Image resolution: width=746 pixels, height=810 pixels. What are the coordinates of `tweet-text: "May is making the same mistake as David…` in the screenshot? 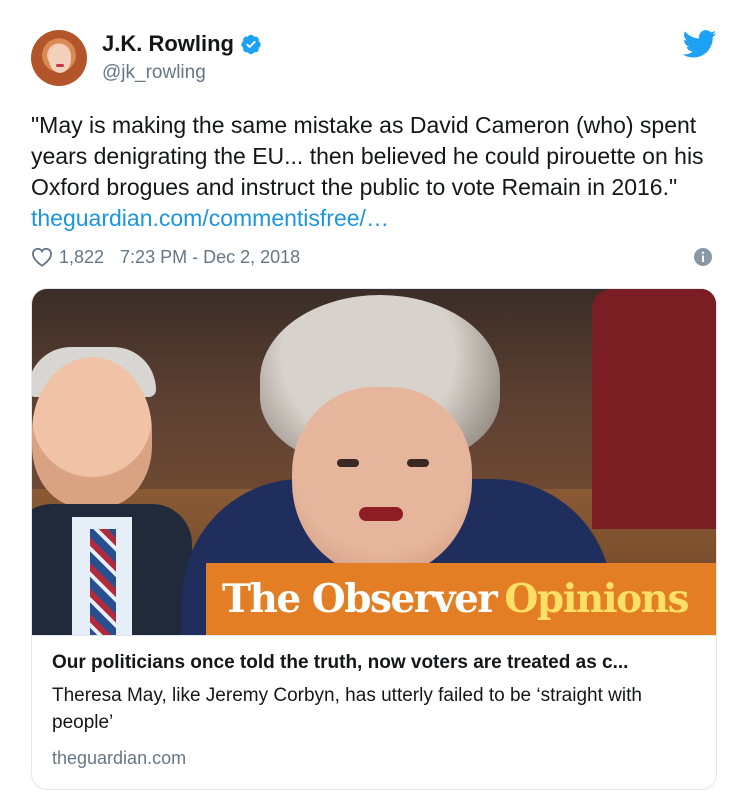 It's located at (371, 172).